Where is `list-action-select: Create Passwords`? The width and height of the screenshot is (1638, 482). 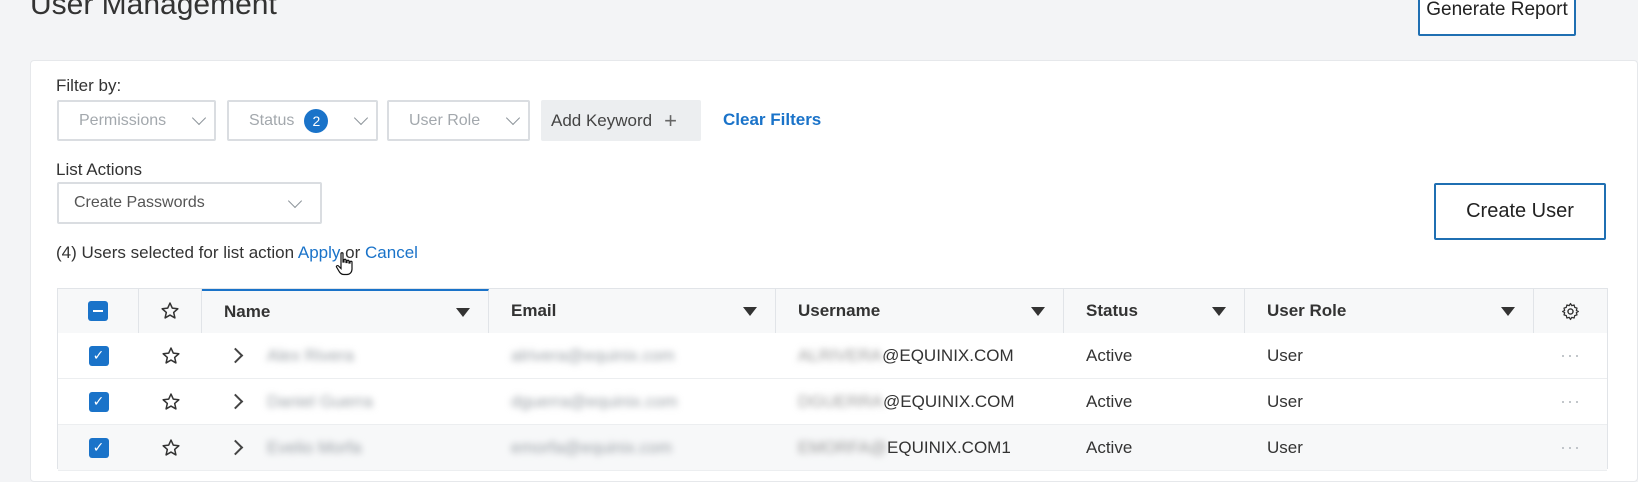
list-action-select: Create Passwords is located at coordinates (189, 203).